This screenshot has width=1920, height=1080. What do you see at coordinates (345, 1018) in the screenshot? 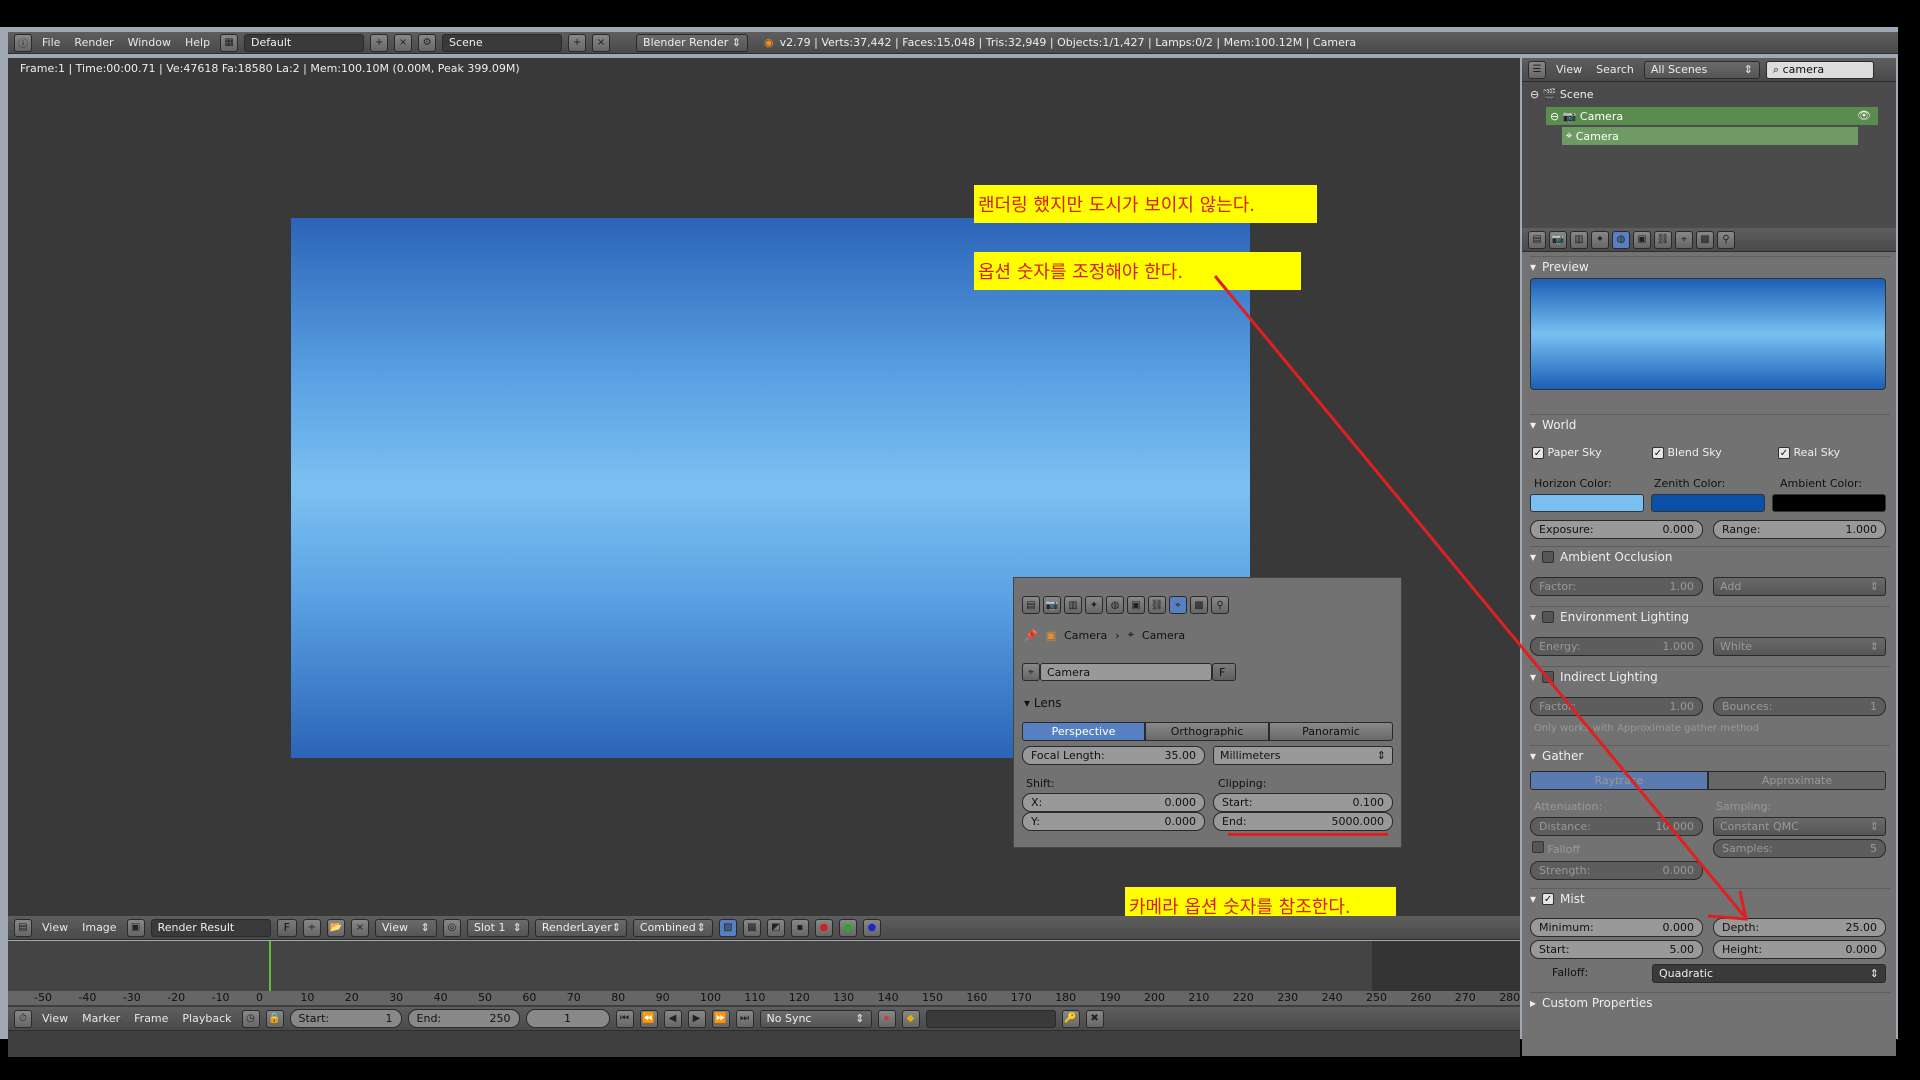
I see `start-frame-field: Start: 1` at bounding box center [345, 1018].